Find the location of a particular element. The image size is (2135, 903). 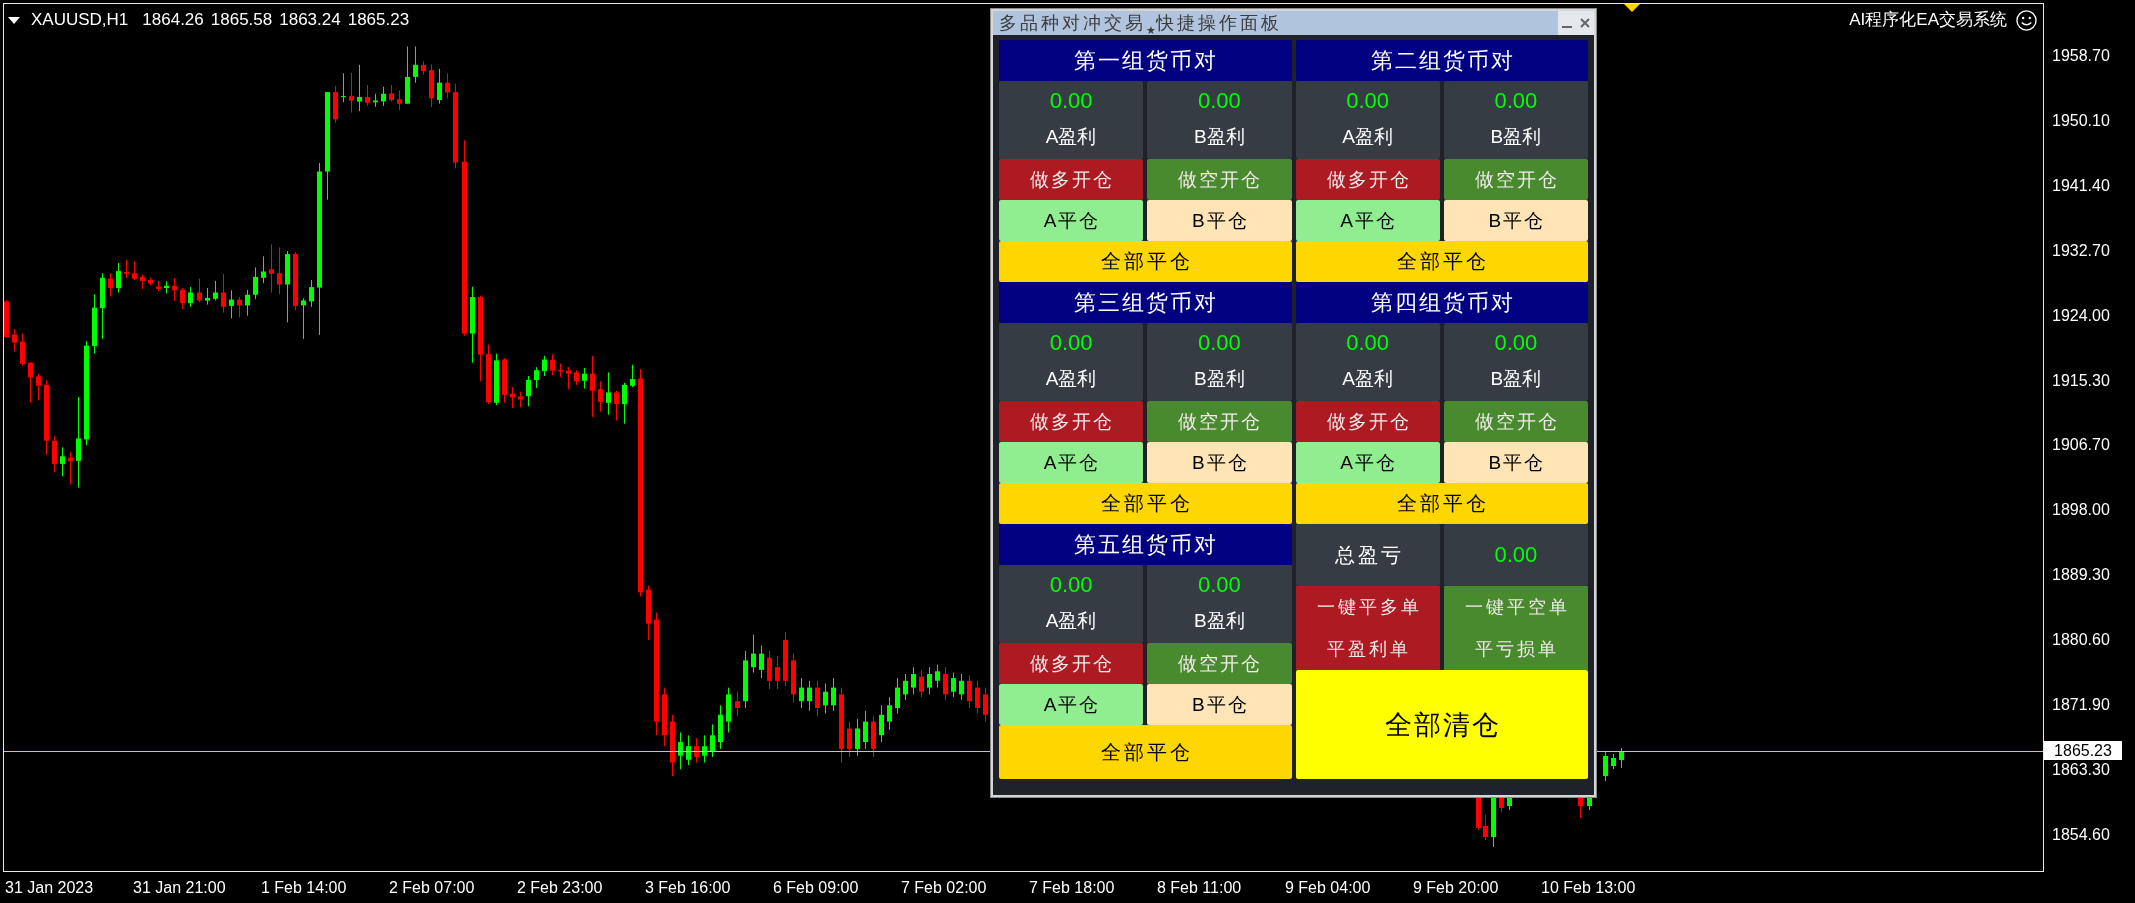

group-header: 第五组货币对 is located at coordinates (1145, 544).